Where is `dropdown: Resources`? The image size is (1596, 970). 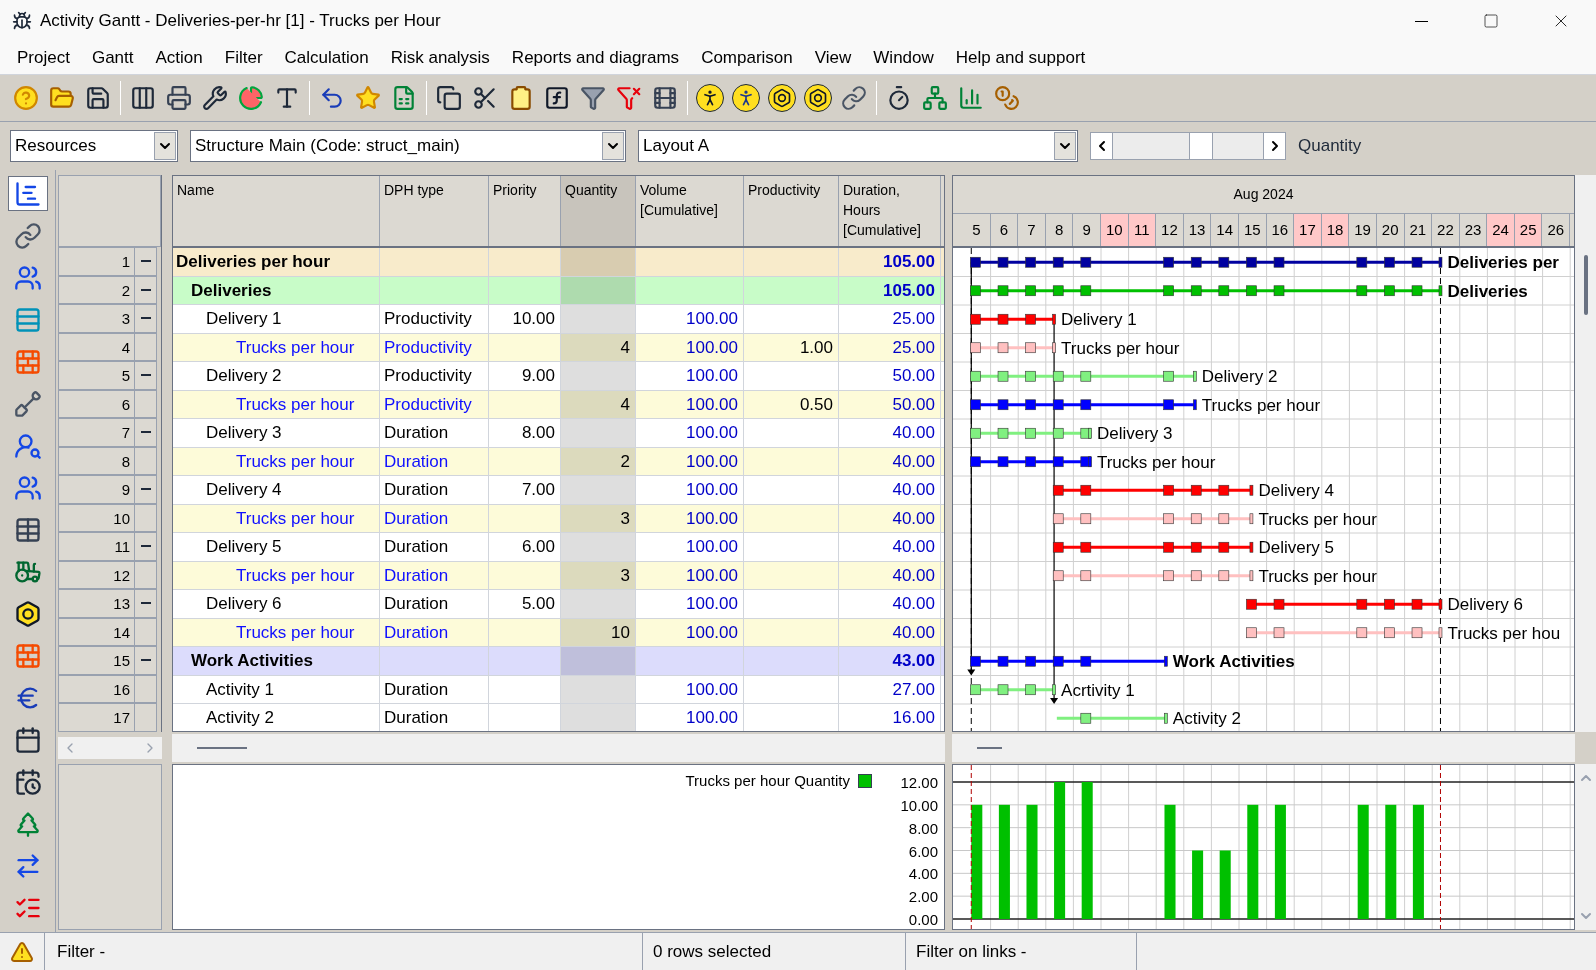 dropdown: Resources is located at coordinates (94, 146).